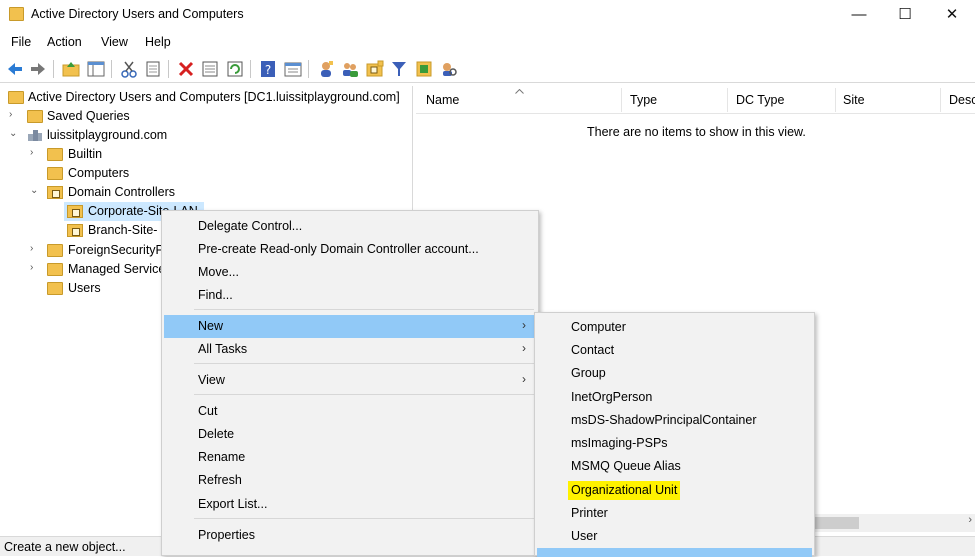 This screenshot has width=975, height=557. What do you see at coordinates (674, 466) in the screenshot?
I see `new-msmq-queue-alias: MSMQ Queue Alias` at bounding box center [674, 466].